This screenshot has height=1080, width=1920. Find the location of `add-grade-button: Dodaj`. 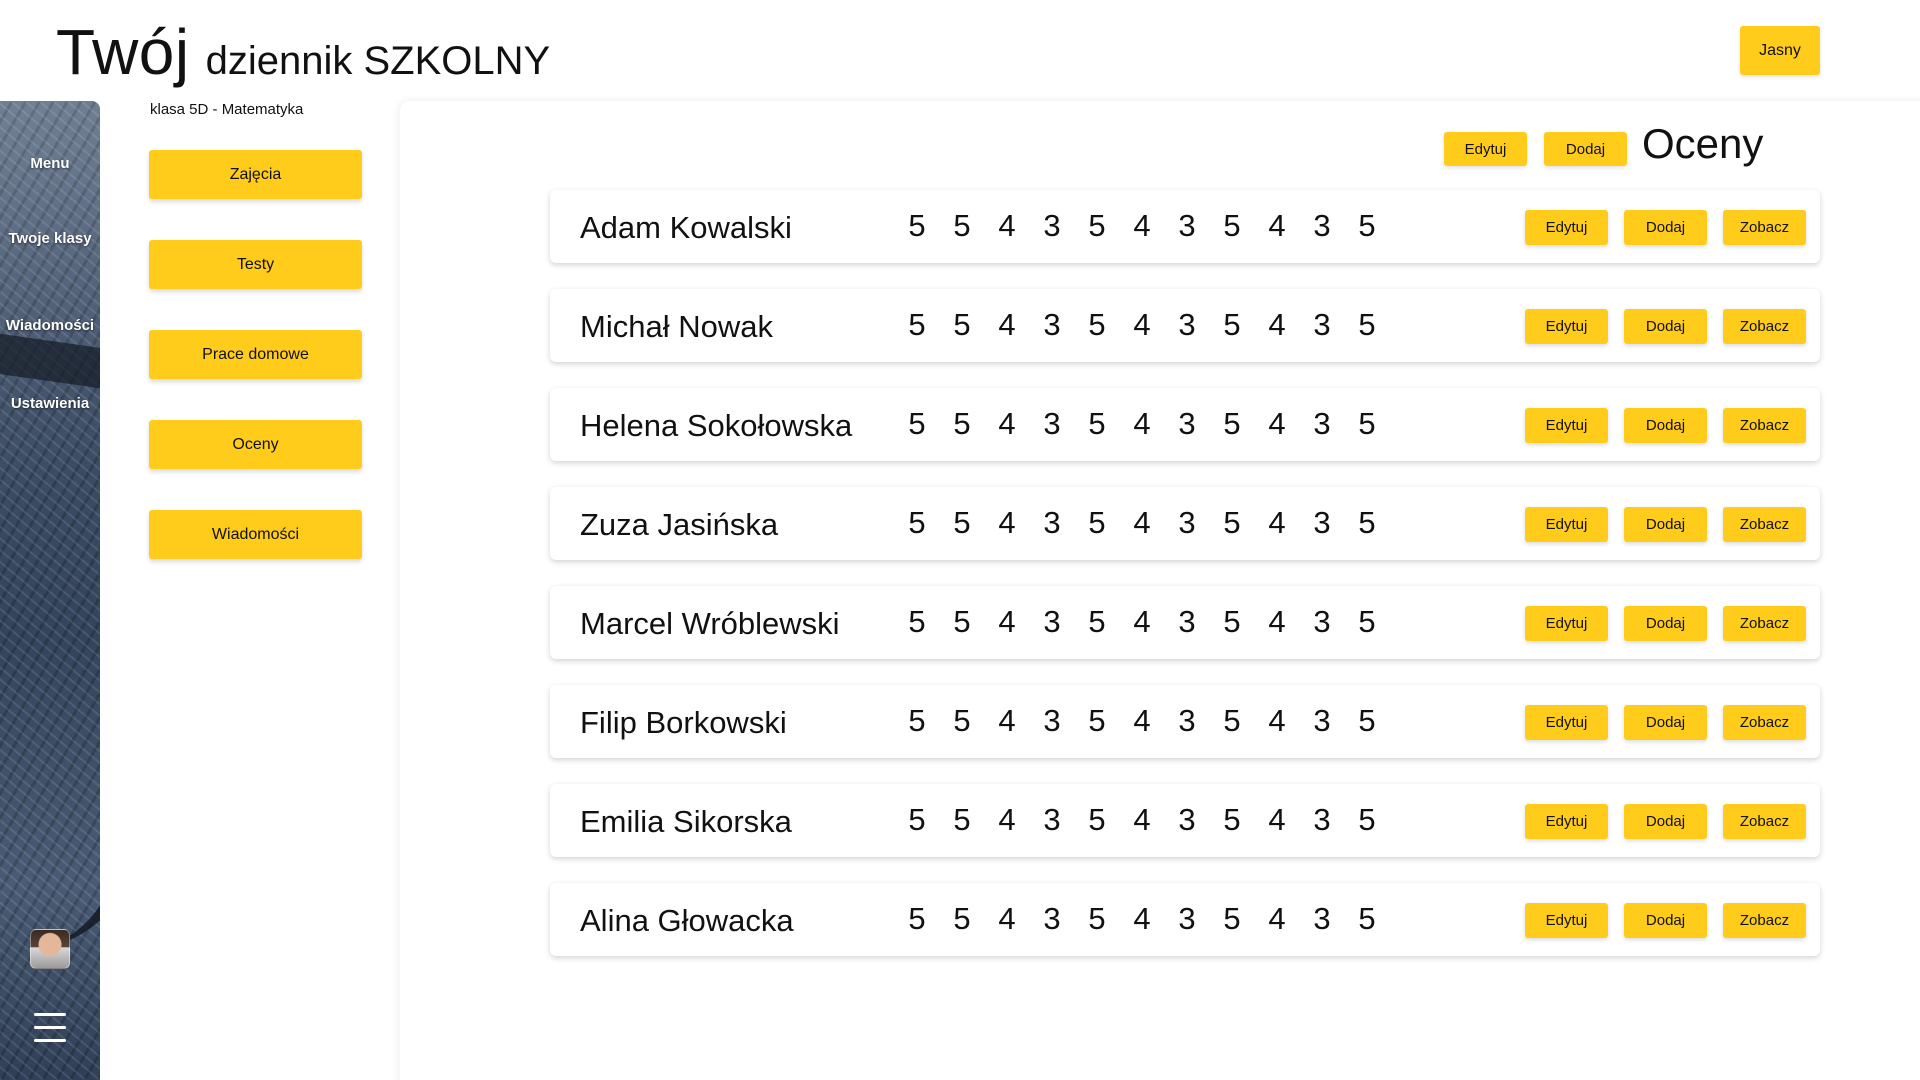

add-grade-button: Dodaj is located at coordinates (1585, 149).